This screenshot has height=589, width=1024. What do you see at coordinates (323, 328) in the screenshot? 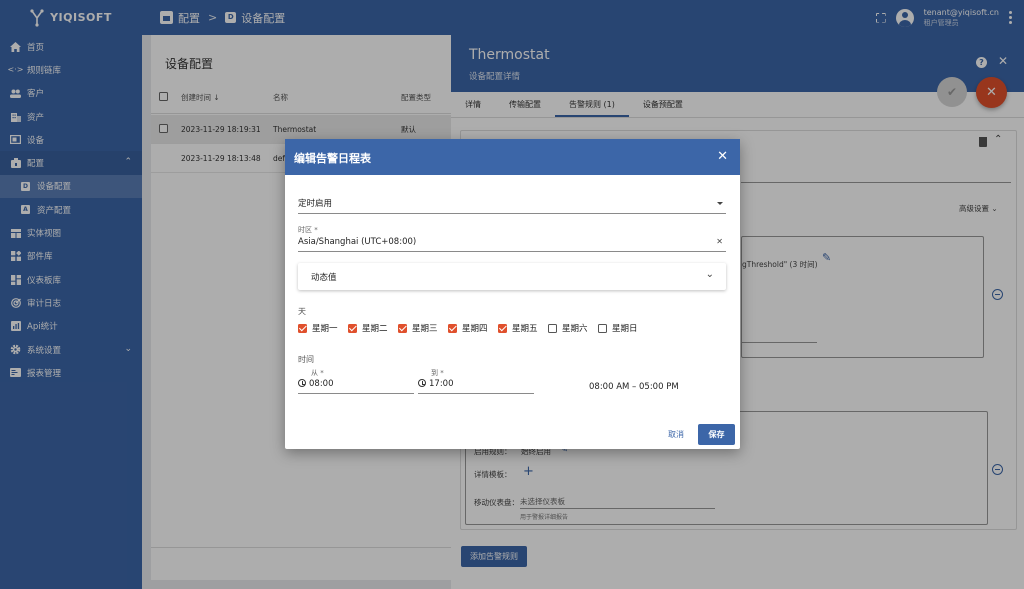
I see `day-checkbox-monday: 星期一` at bounding box center [323, 328].